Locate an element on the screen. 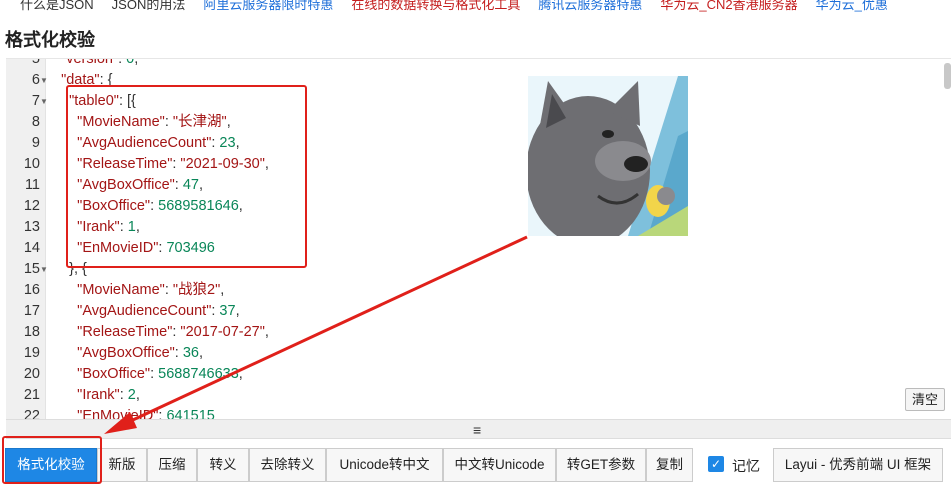 Image resolution: width=951 pixels, height=484 pixels. toolbar-button-1: 新版 is located at coordinates (122, 465).